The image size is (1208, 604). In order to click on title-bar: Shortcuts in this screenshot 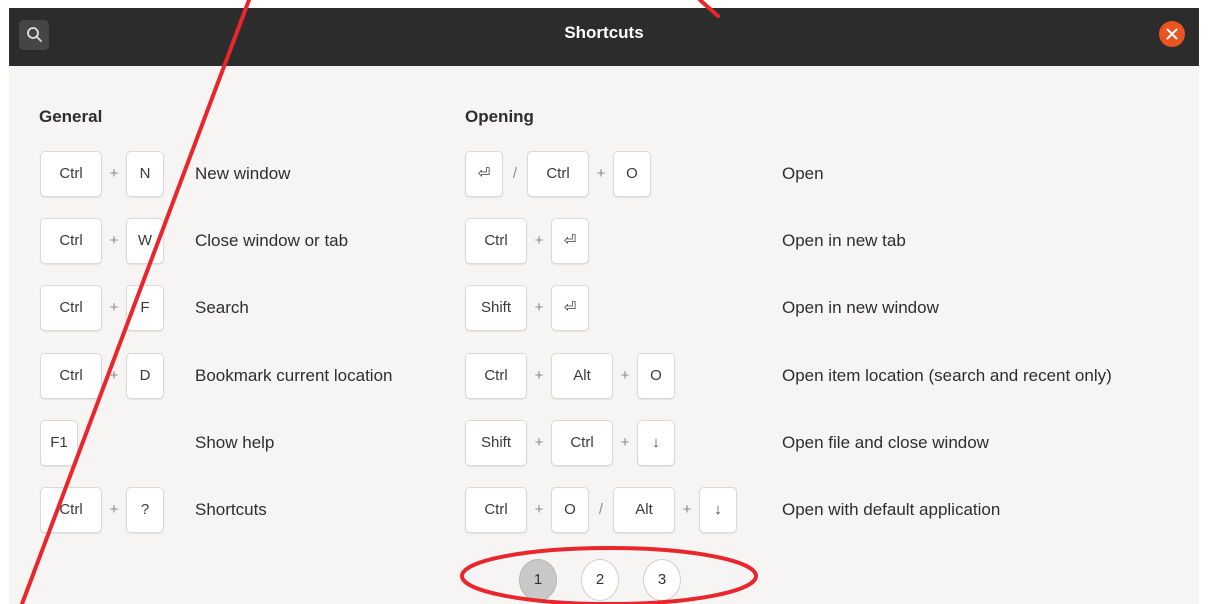, I will do `click(604, 37)`.